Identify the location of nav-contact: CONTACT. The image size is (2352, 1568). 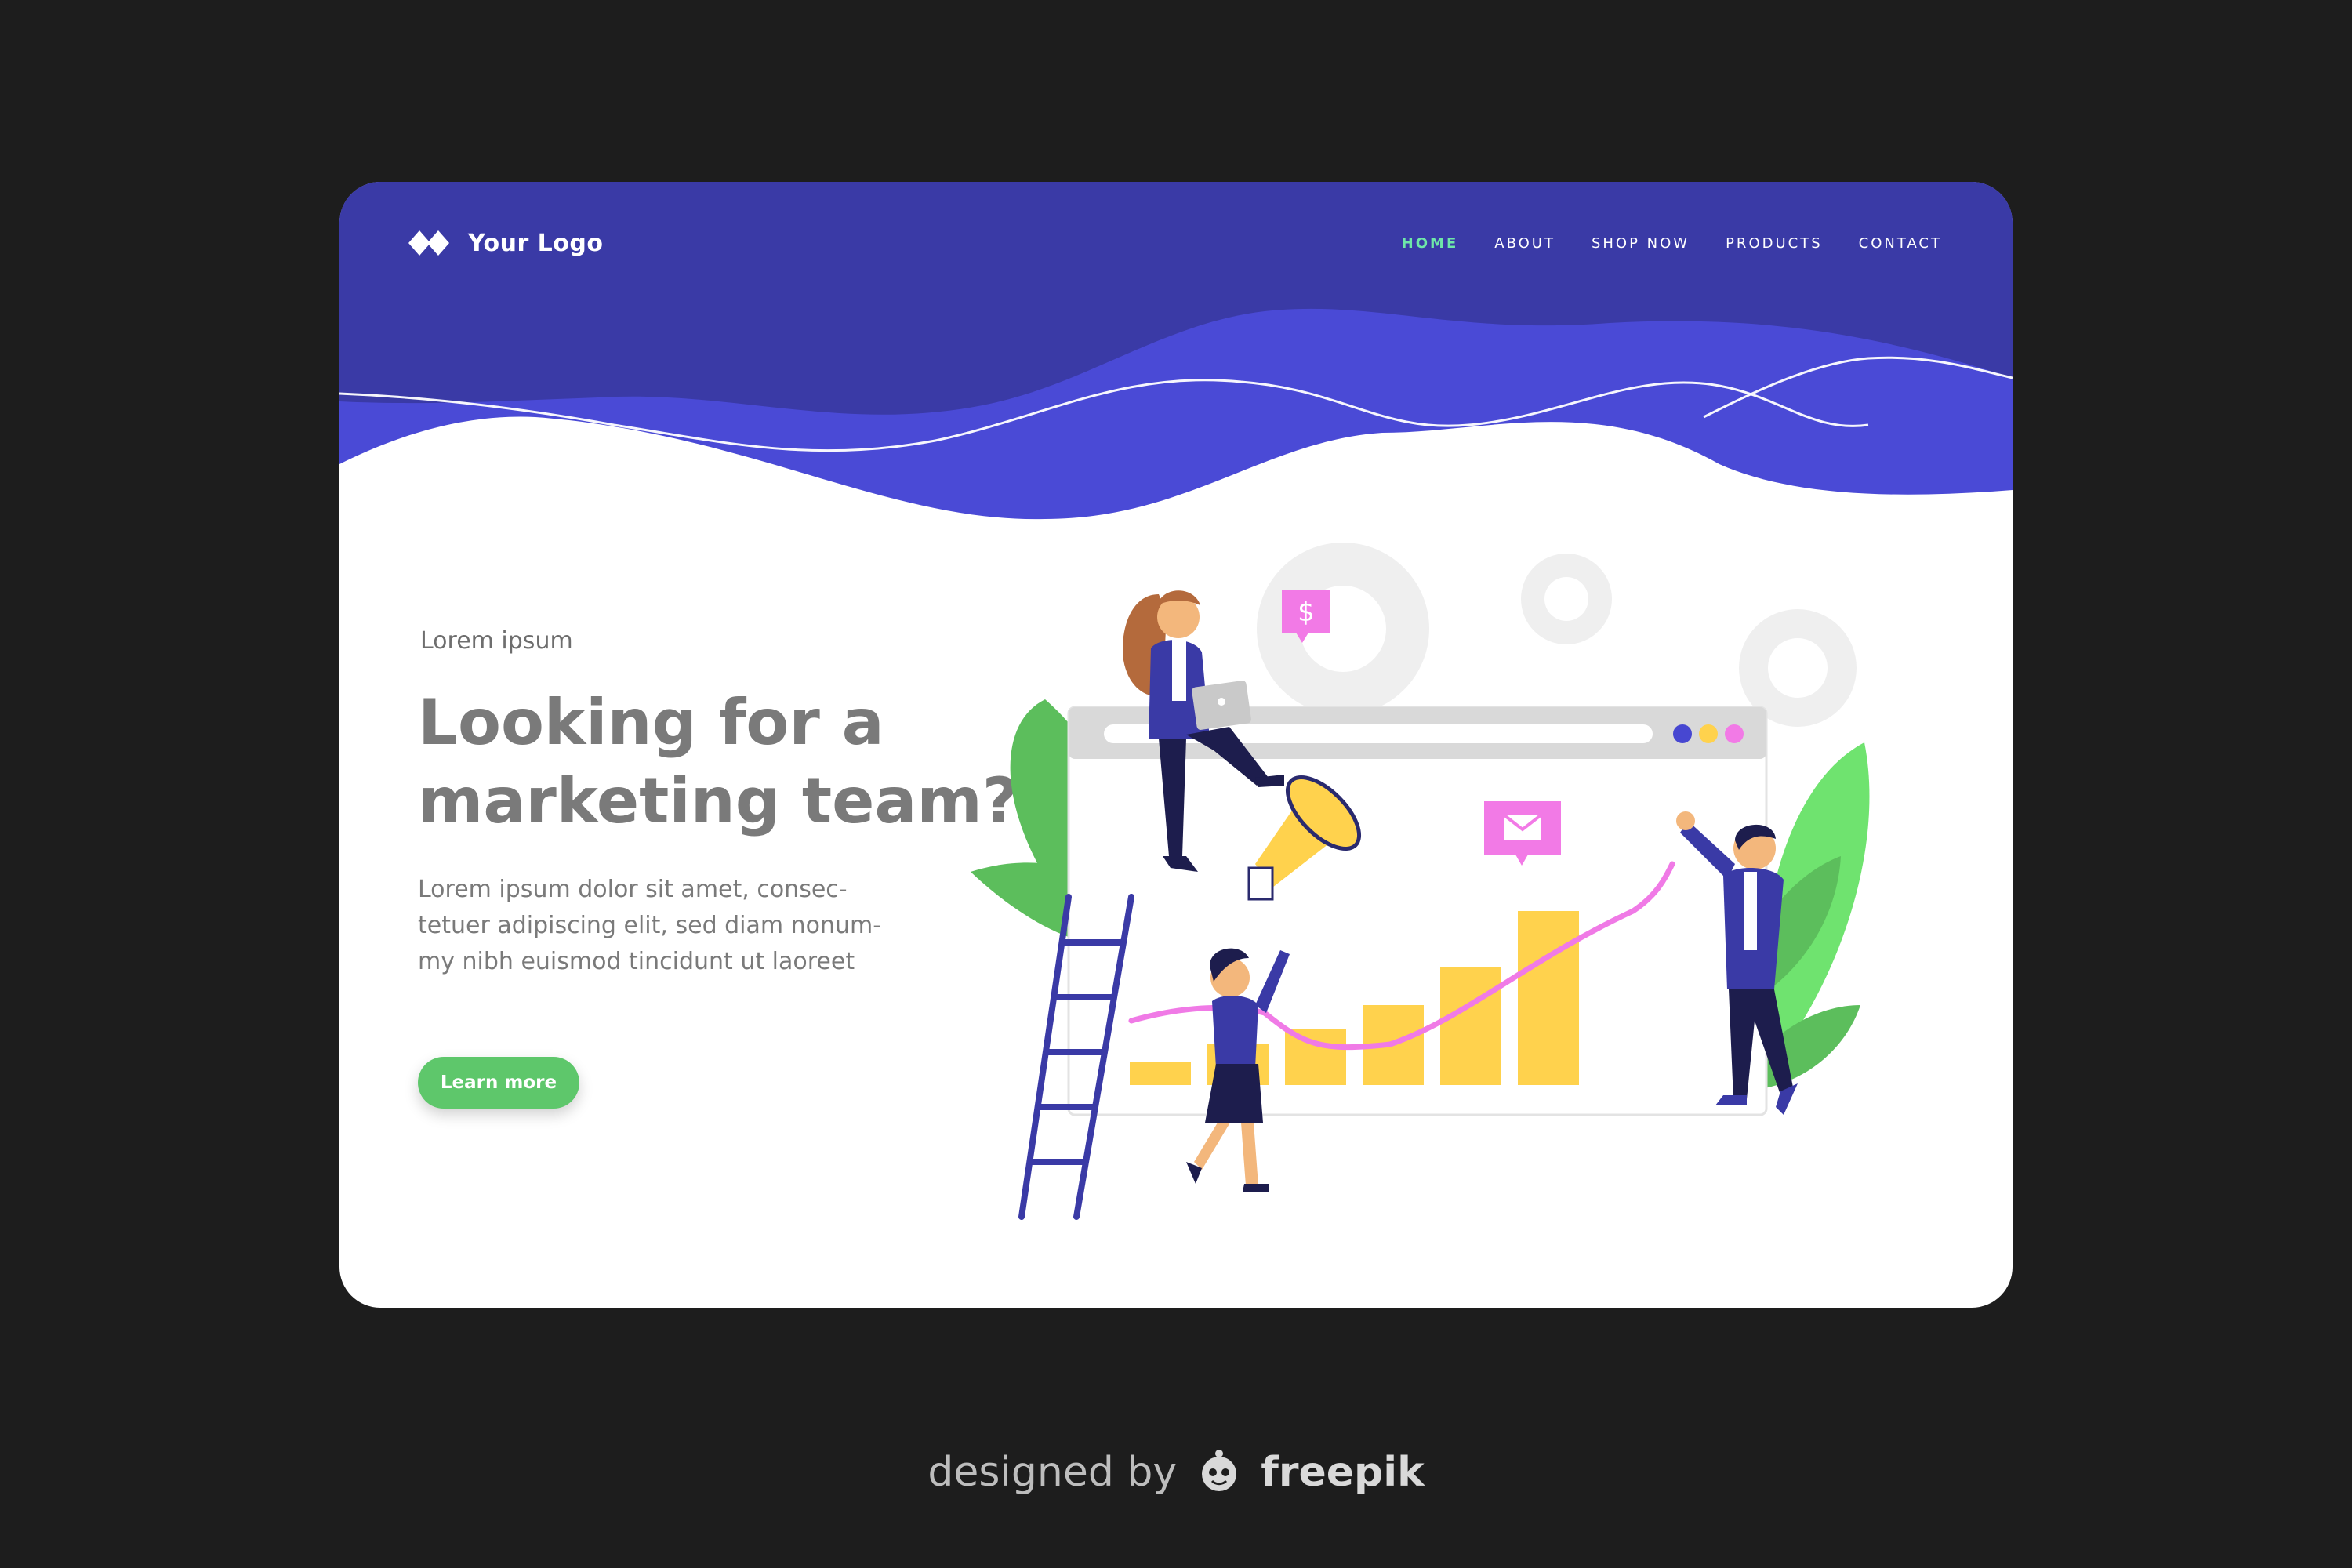
(1900, 243).